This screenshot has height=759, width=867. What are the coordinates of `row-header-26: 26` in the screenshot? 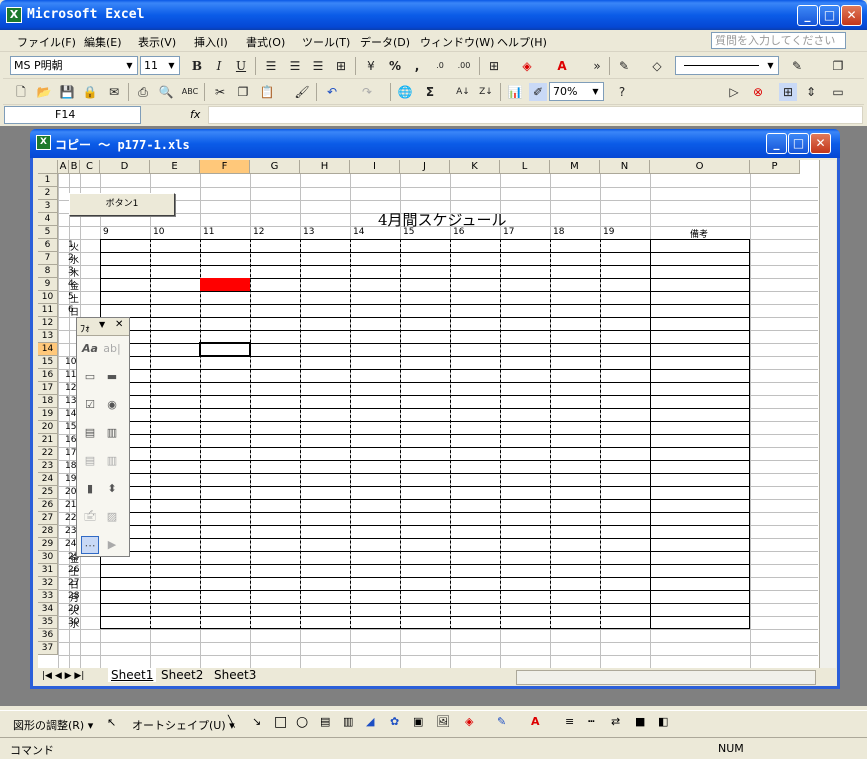 It's located at (48, 505).